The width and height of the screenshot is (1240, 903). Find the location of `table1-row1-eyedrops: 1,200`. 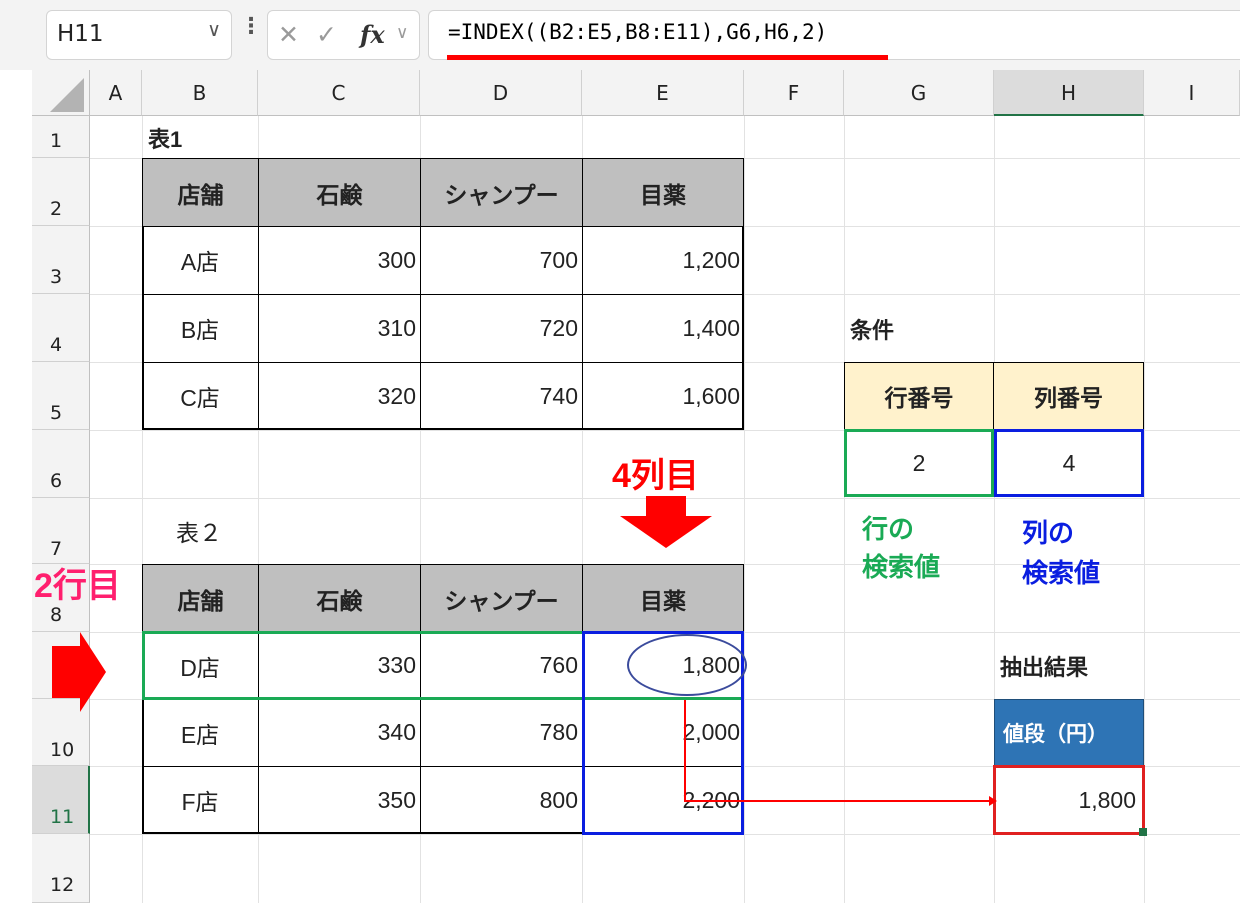

table1-row1-eyedrops: 1,200 is located at coordinates (663, 260).